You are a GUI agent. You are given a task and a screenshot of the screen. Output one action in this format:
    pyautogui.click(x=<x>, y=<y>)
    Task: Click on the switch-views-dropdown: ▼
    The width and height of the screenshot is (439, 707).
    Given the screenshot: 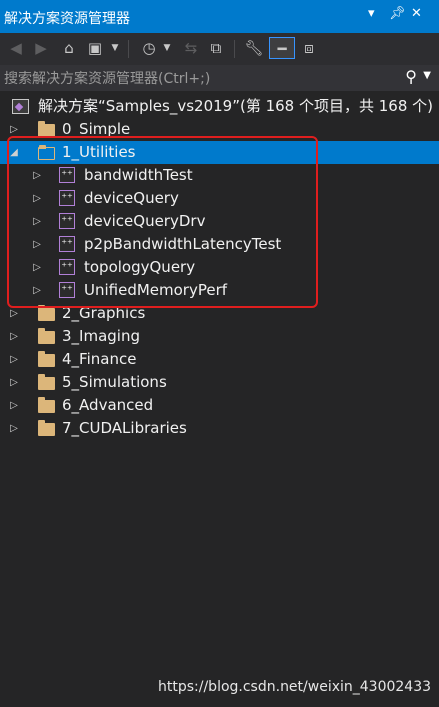 What is the action you would take?
    pyautogui.click(x=115, y=48)
    